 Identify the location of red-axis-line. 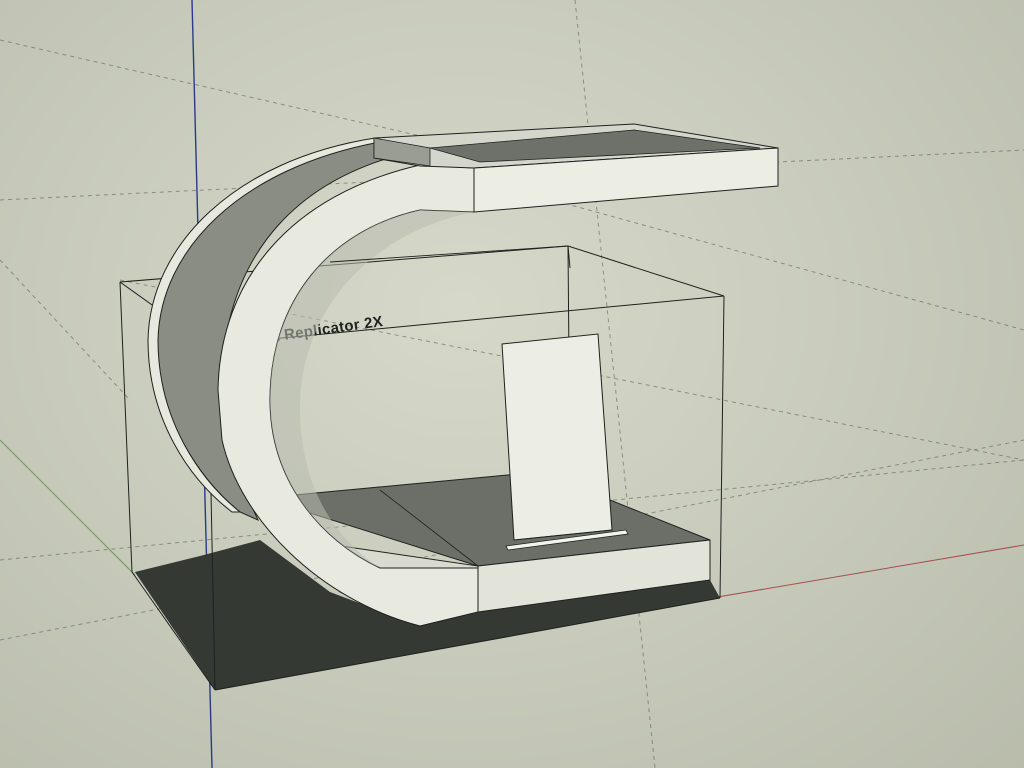
(861, 572).